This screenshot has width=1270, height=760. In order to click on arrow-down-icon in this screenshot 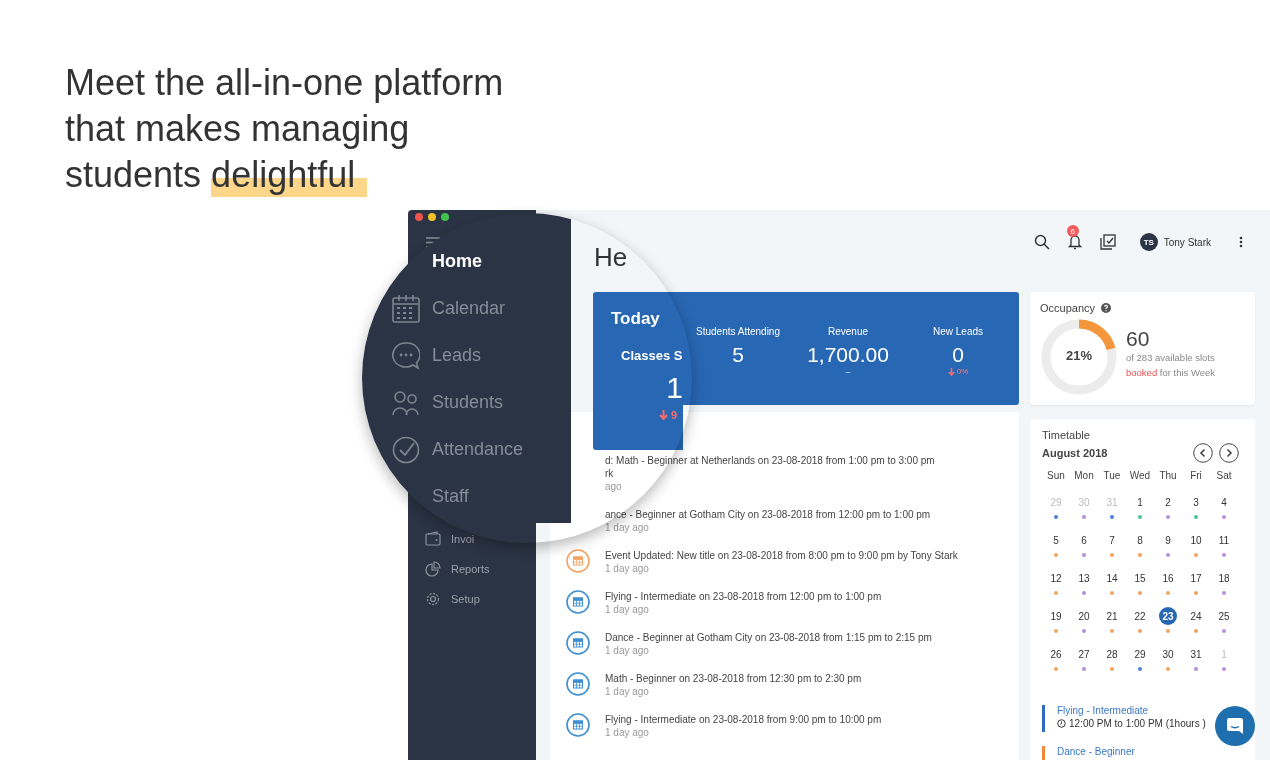, I will do `click(663, 415)`.